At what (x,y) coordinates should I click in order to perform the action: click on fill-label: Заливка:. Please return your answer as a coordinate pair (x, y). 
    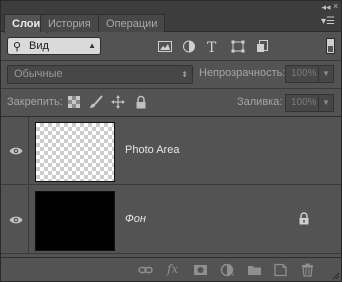
    Looking at the image, I should click on (260, 102).